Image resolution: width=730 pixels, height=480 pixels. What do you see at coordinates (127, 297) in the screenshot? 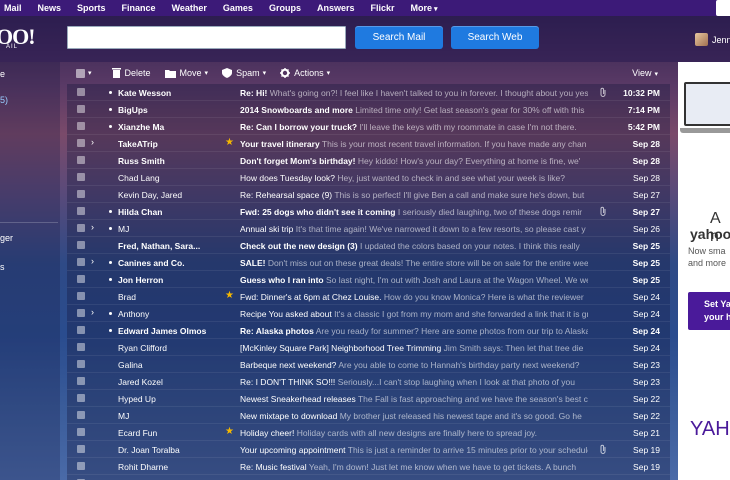
I see `message-sender: Brad` at bounding box center [127, 297].